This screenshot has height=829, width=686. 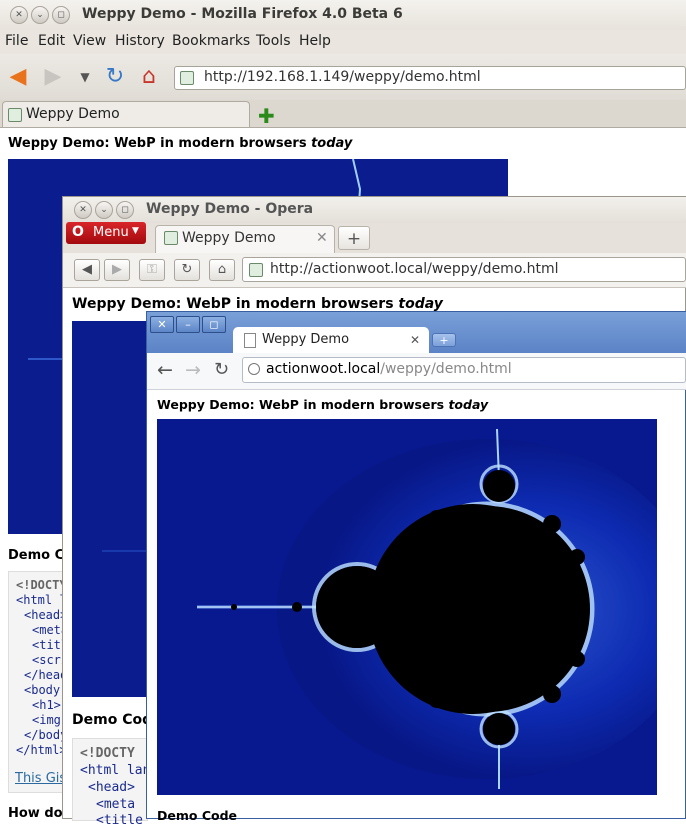 What do you see at coordinates (197, 815) in the screenshot?
I see `chrome-demo-code-heading: Demo Code` at bounding box center [197, 815].